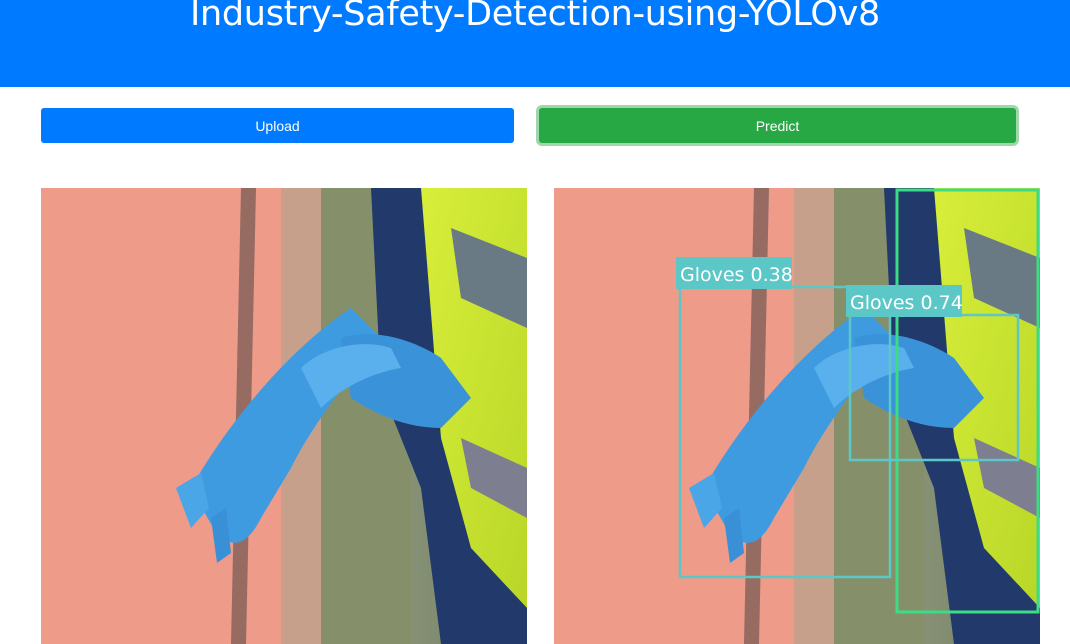  I want to click on app-header: Industry-Safety-Detection-using-YOLOv8, so click(535, 43).